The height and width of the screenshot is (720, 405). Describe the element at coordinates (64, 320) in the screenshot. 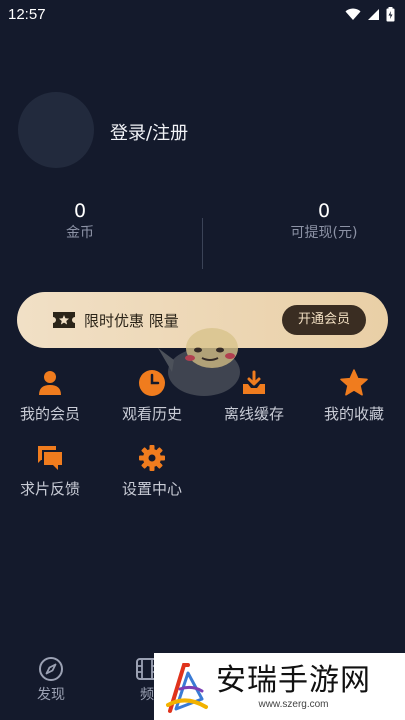

I see `ticket-icon` at that location.